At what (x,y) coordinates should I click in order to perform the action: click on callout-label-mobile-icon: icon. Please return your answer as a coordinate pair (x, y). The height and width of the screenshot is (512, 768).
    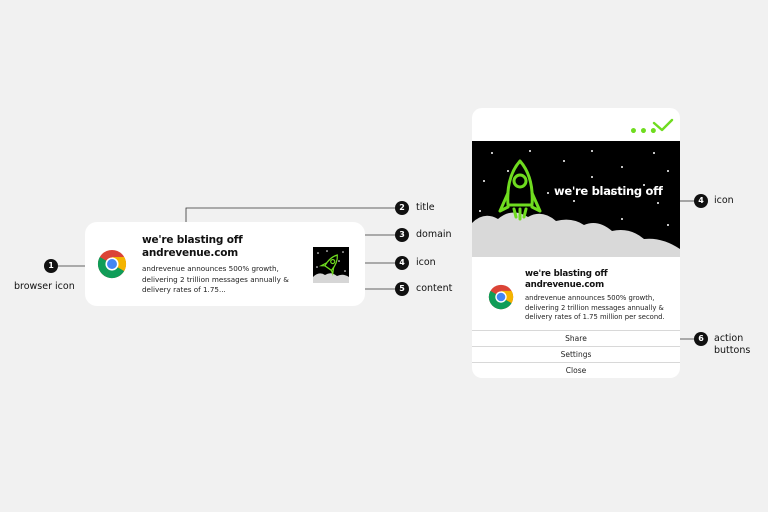
    Looking at the image, I should click on (724, 200).